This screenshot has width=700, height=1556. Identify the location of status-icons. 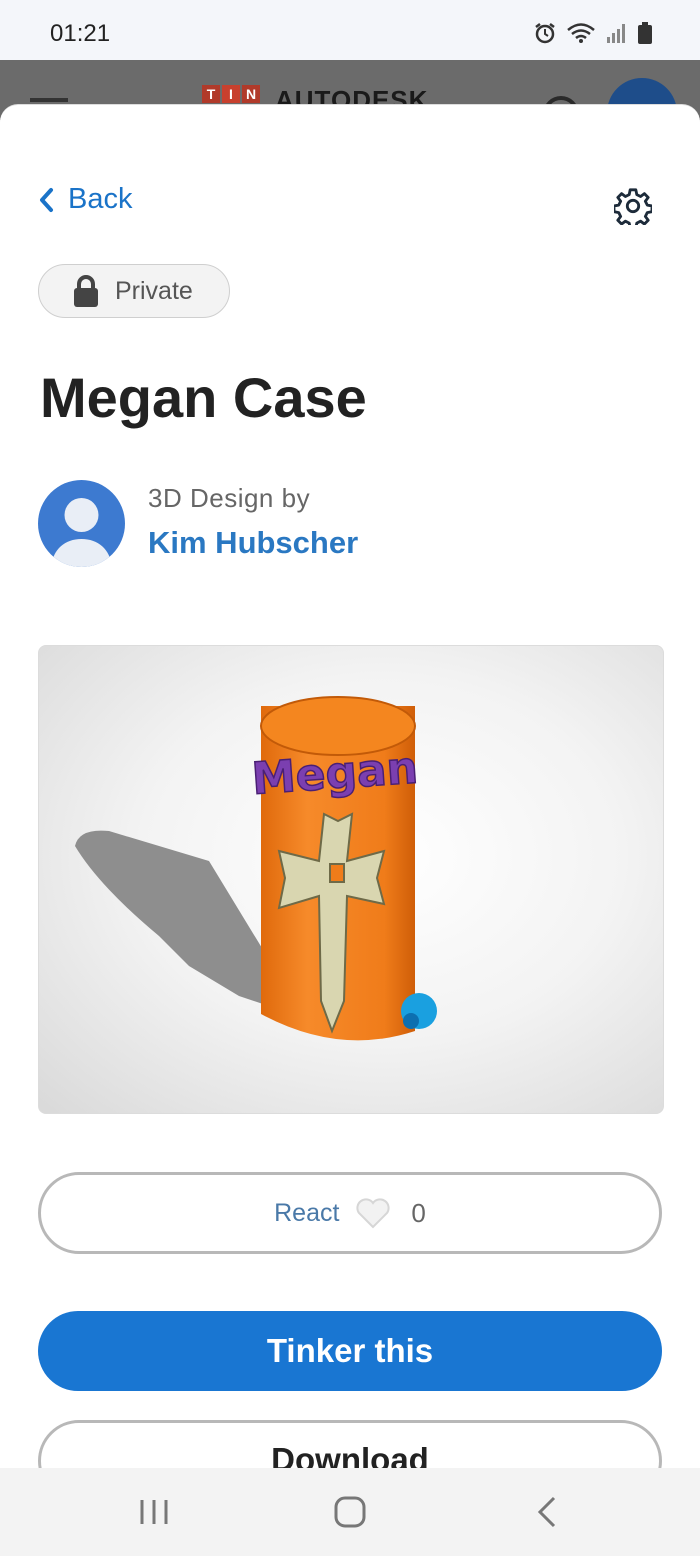
(593, 33).